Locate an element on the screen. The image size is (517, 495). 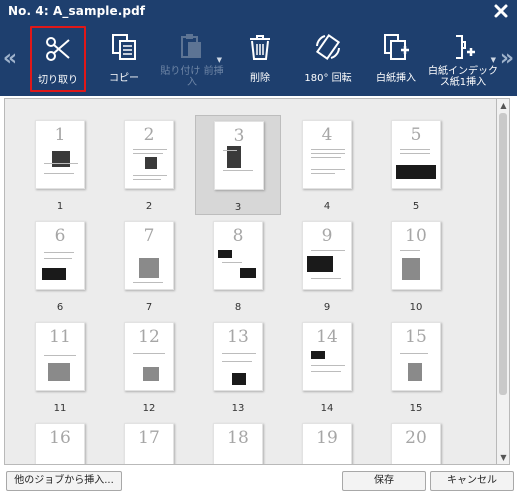
page-thumbnail: 13 13 is located at coordinates (238, 367).